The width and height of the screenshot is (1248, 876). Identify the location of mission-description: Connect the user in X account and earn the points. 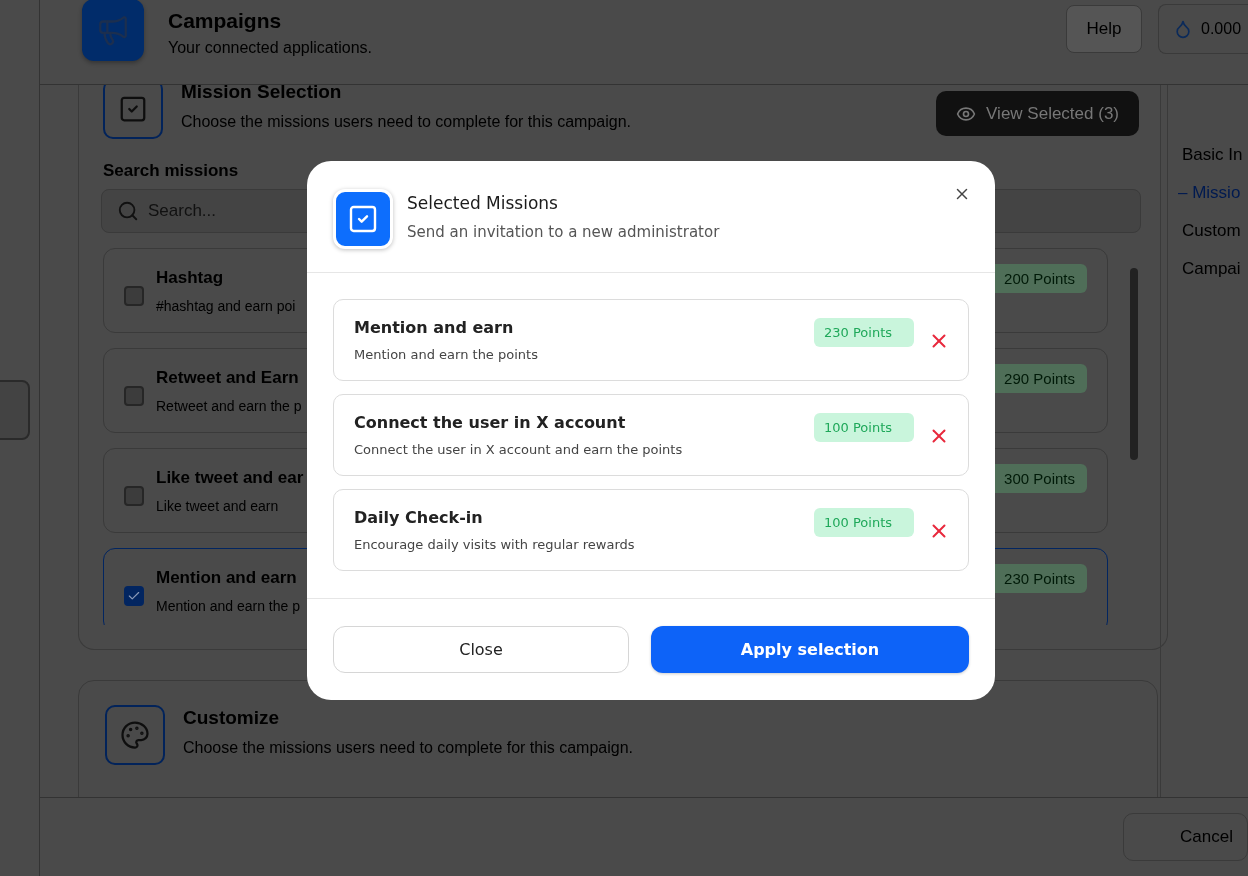
(518, 449).